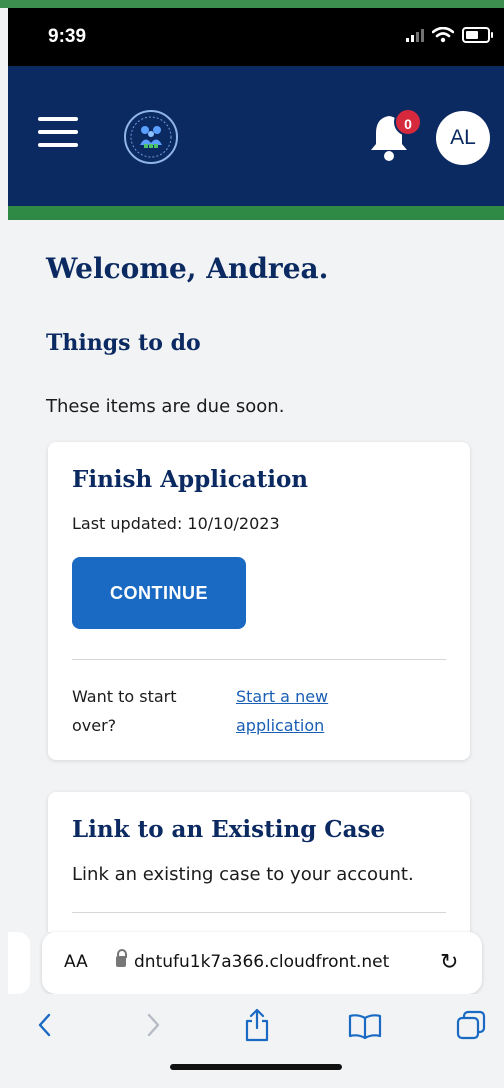 This screenshot has height=1088, width=504. I want to click on text-size-button: AA, so click(76, 962).